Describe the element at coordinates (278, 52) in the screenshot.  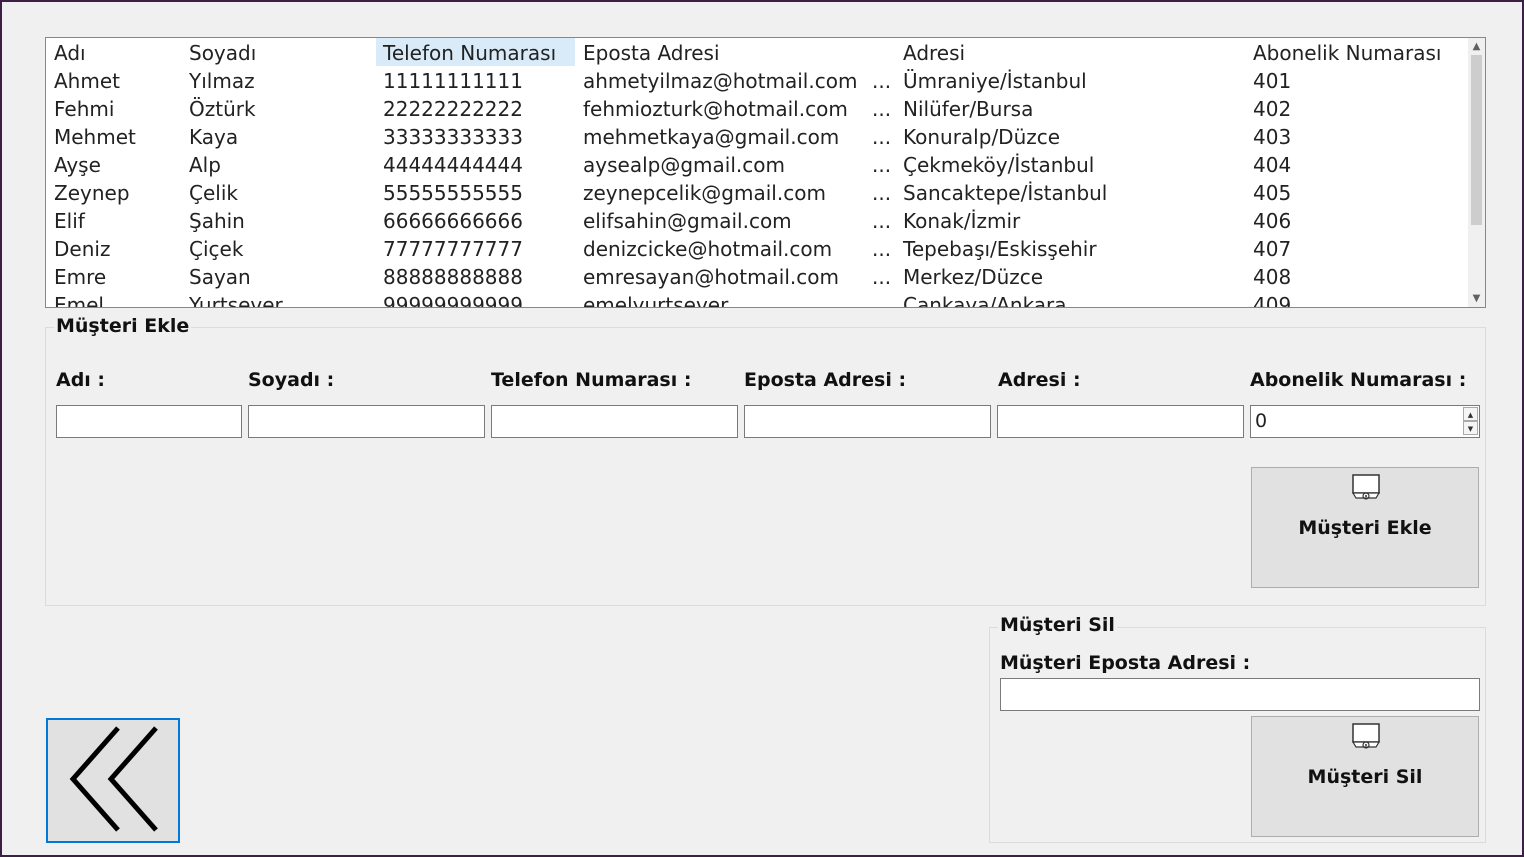
I see `column-header-last-name: Soyadı` at that location.